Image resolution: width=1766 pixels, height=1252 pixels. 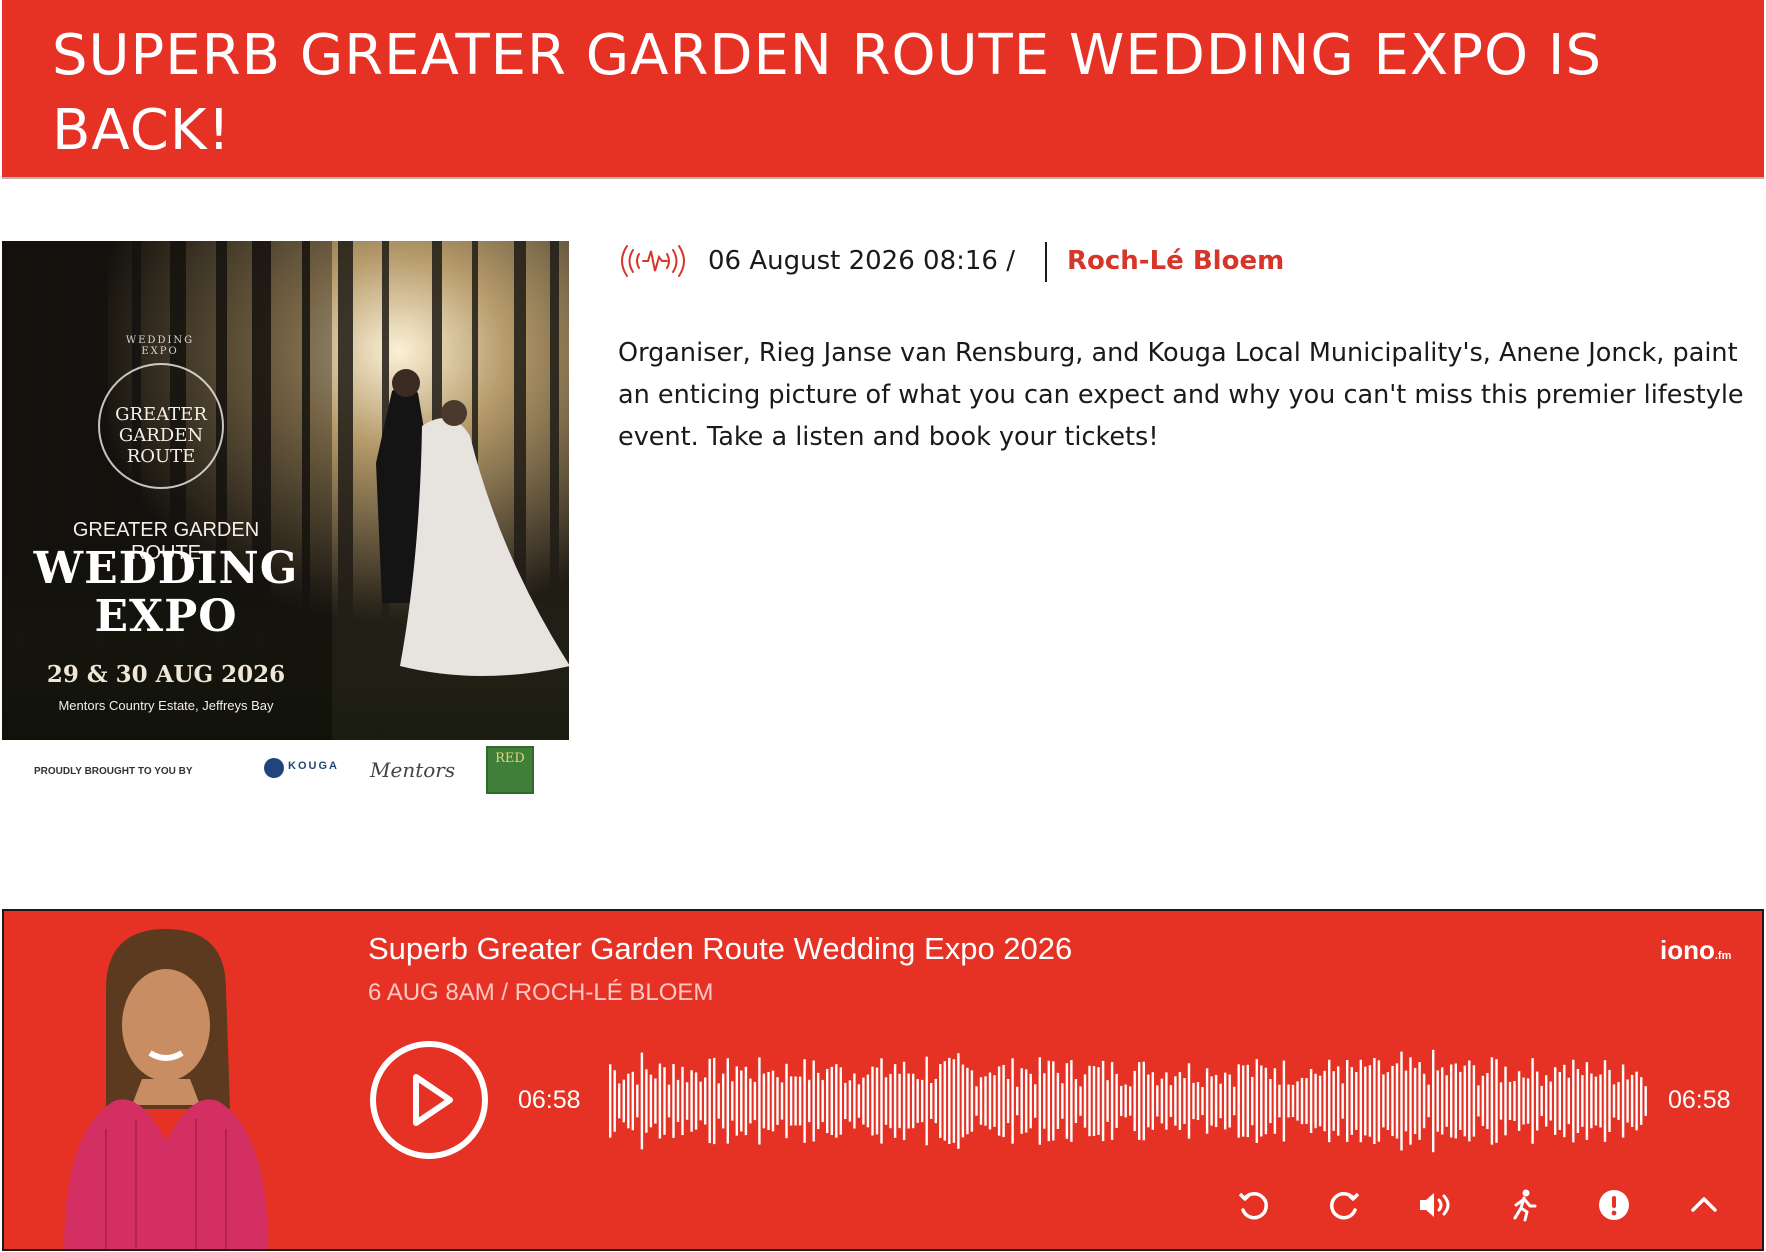 I want to click on play-icon, so click(x=433, y=1100).